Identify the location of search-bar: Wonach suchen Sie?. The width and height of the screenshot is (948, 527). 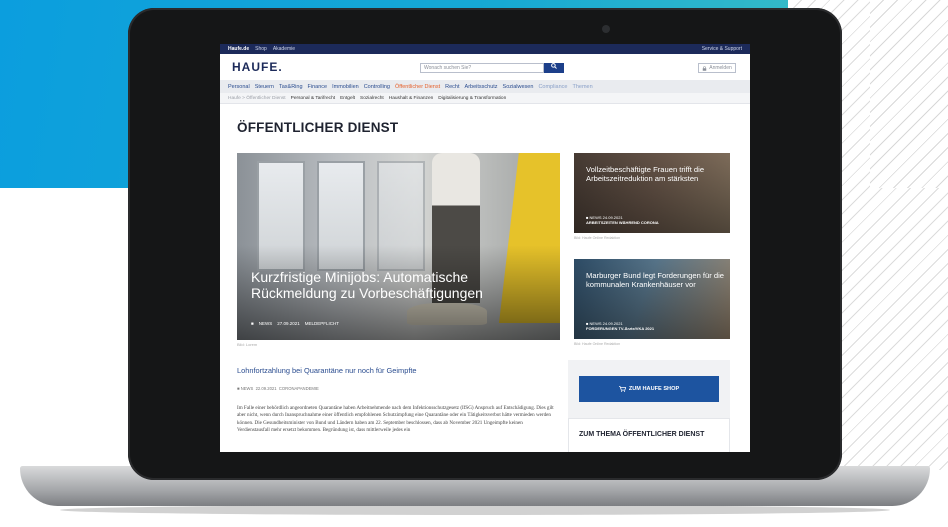
(492, 68).